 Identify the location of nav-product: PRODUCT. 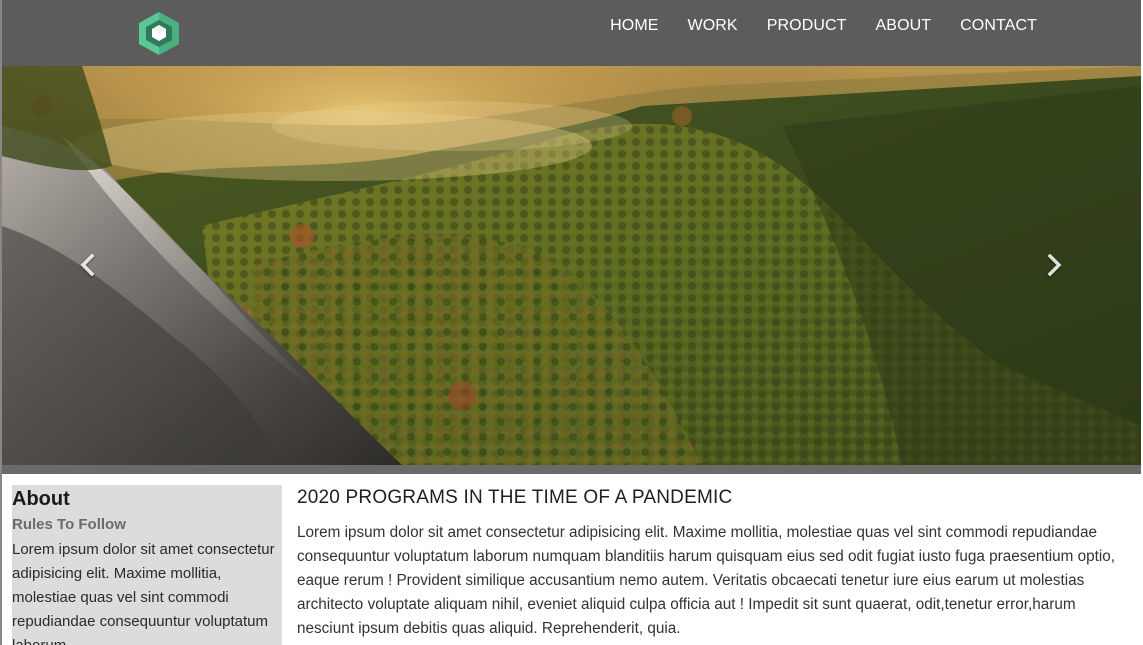
(807, 26).